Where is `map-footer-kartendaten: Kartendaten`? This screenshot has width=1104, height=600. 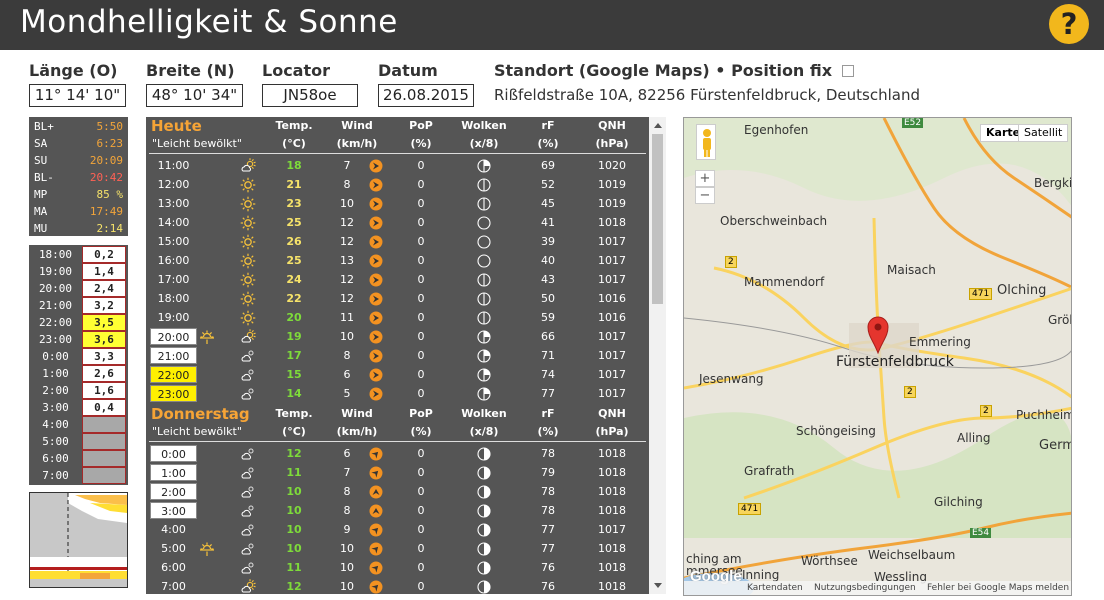 map-footer-kartendaten: Kartendaten is located at coordinates (775, 588).